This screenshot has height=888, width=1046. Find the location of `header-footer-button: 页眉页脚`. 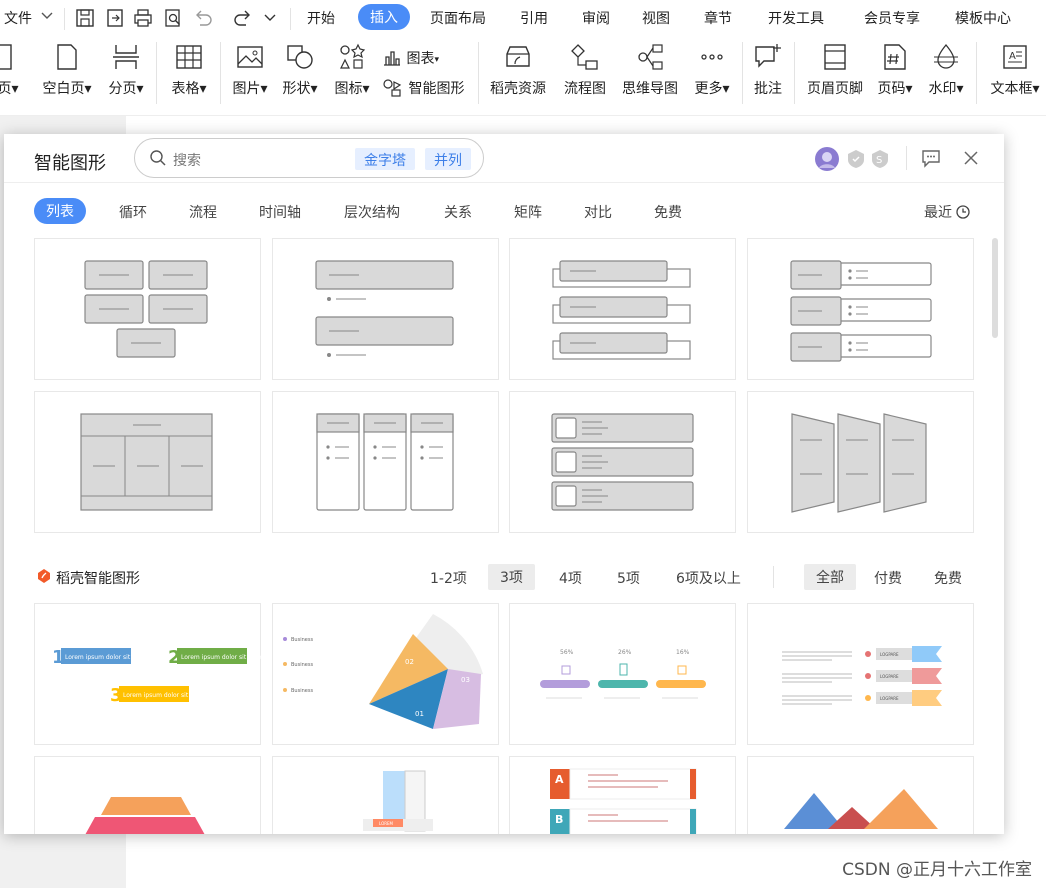

header-footer-button: 页眉页脚 is located at coordinates (835, 70).